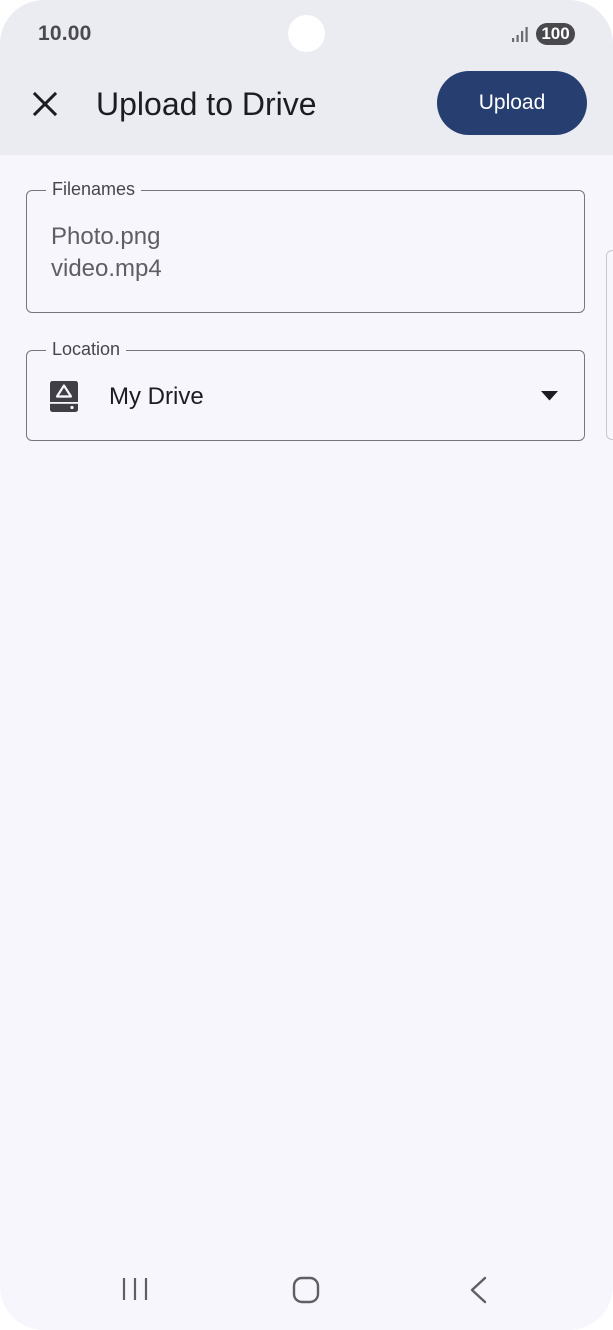 This screenshot has width=613, height=1330. Describe the element at coordinates (549, 396) in the screenshot. I see `dropdown-icon` at that location.